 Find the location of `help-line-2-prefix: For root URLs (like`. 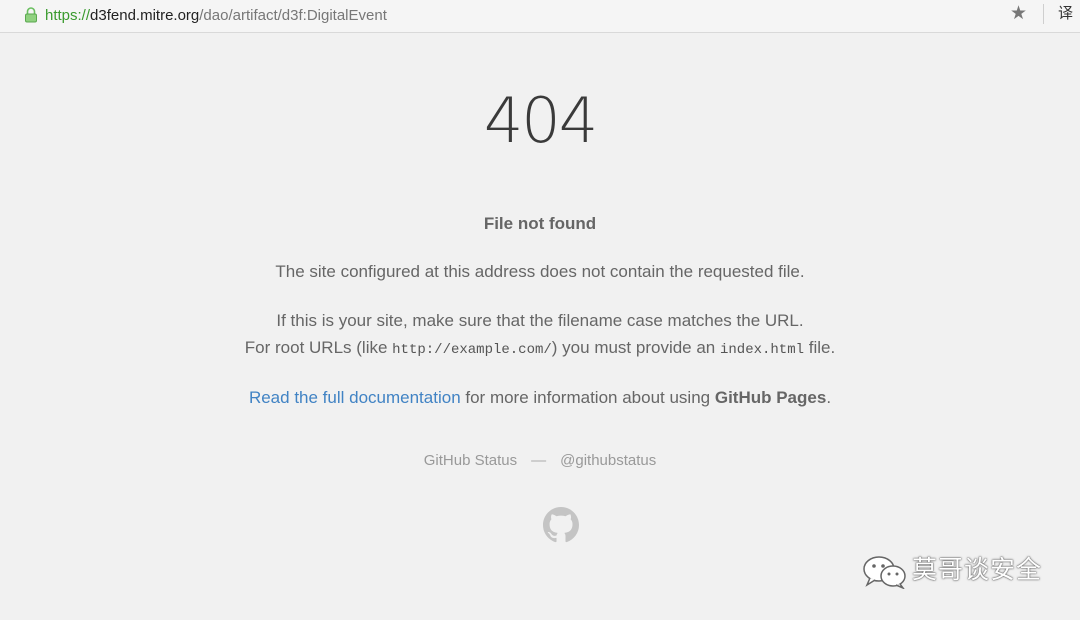

help-line-2-prefix: For root URLs (like is located at coordinates (318, 347).